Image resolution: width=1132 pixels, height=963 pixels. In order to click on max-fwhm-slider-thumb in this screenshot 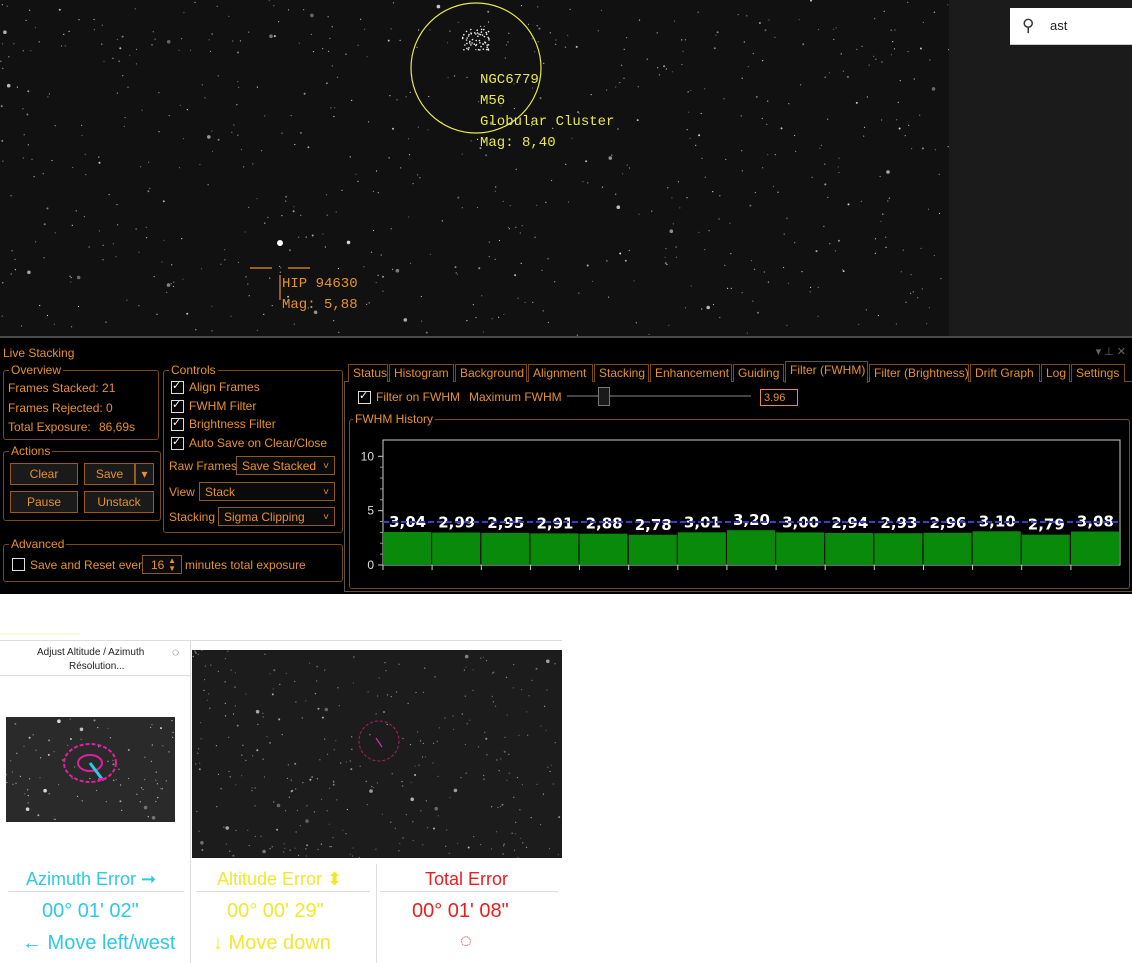, I will do `click(604, 396)`.